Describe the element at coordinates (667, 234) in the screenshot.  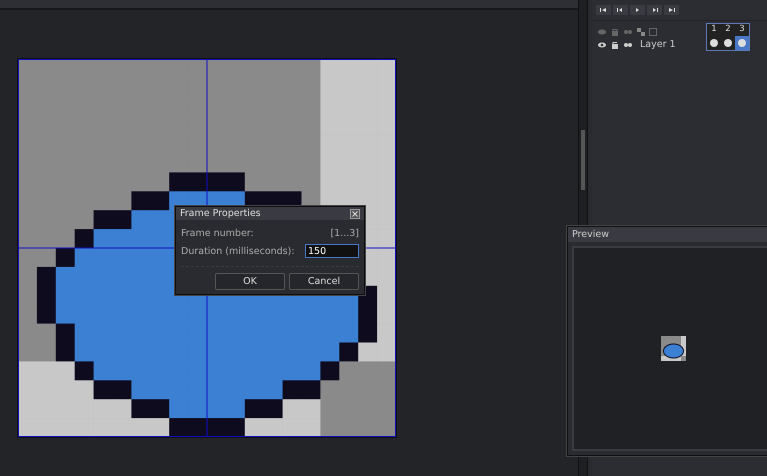
I see `preview-title: Preview` at that location.